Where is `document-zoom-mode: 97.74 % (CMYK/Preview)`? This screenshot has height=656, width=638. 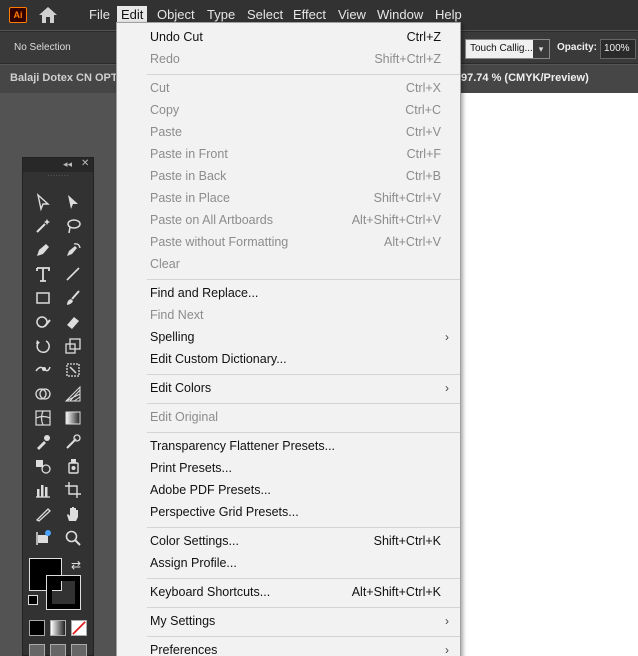
document-zoom-mode: 97.74 % (CMYK/Preview) is located at coordinates (525, 78).